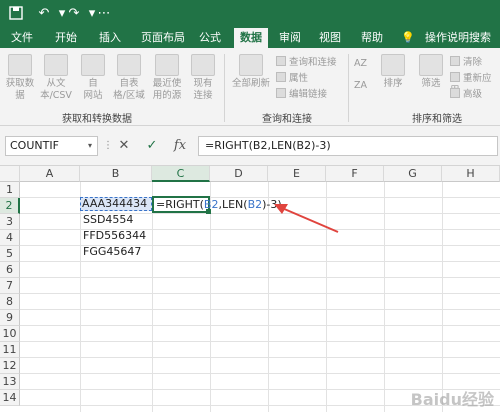 The image size is (500, 412). What do you see at coordinates (129, 83) in the screenshot?
I see `from-table-label1: 自表` at bounding box center [129, 83].